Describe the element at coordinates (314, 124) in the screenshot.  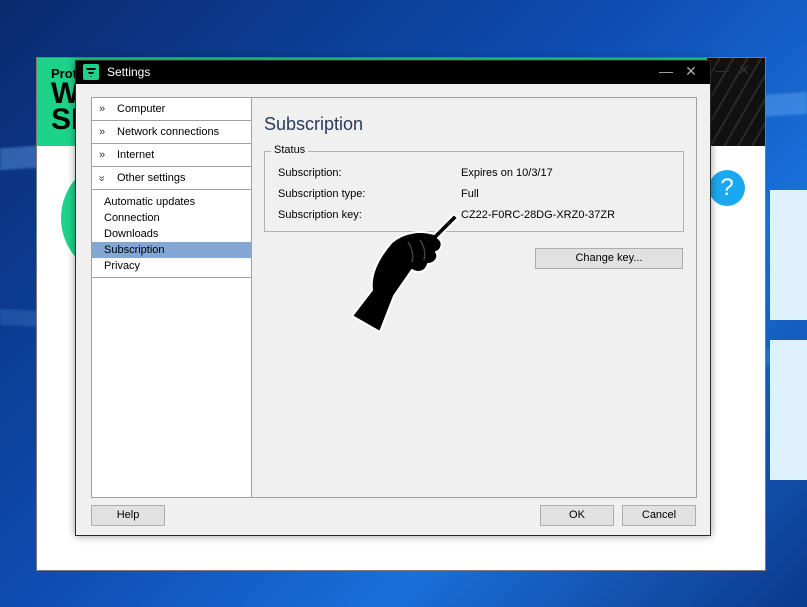
I see `page-title: Subscription` at that location.